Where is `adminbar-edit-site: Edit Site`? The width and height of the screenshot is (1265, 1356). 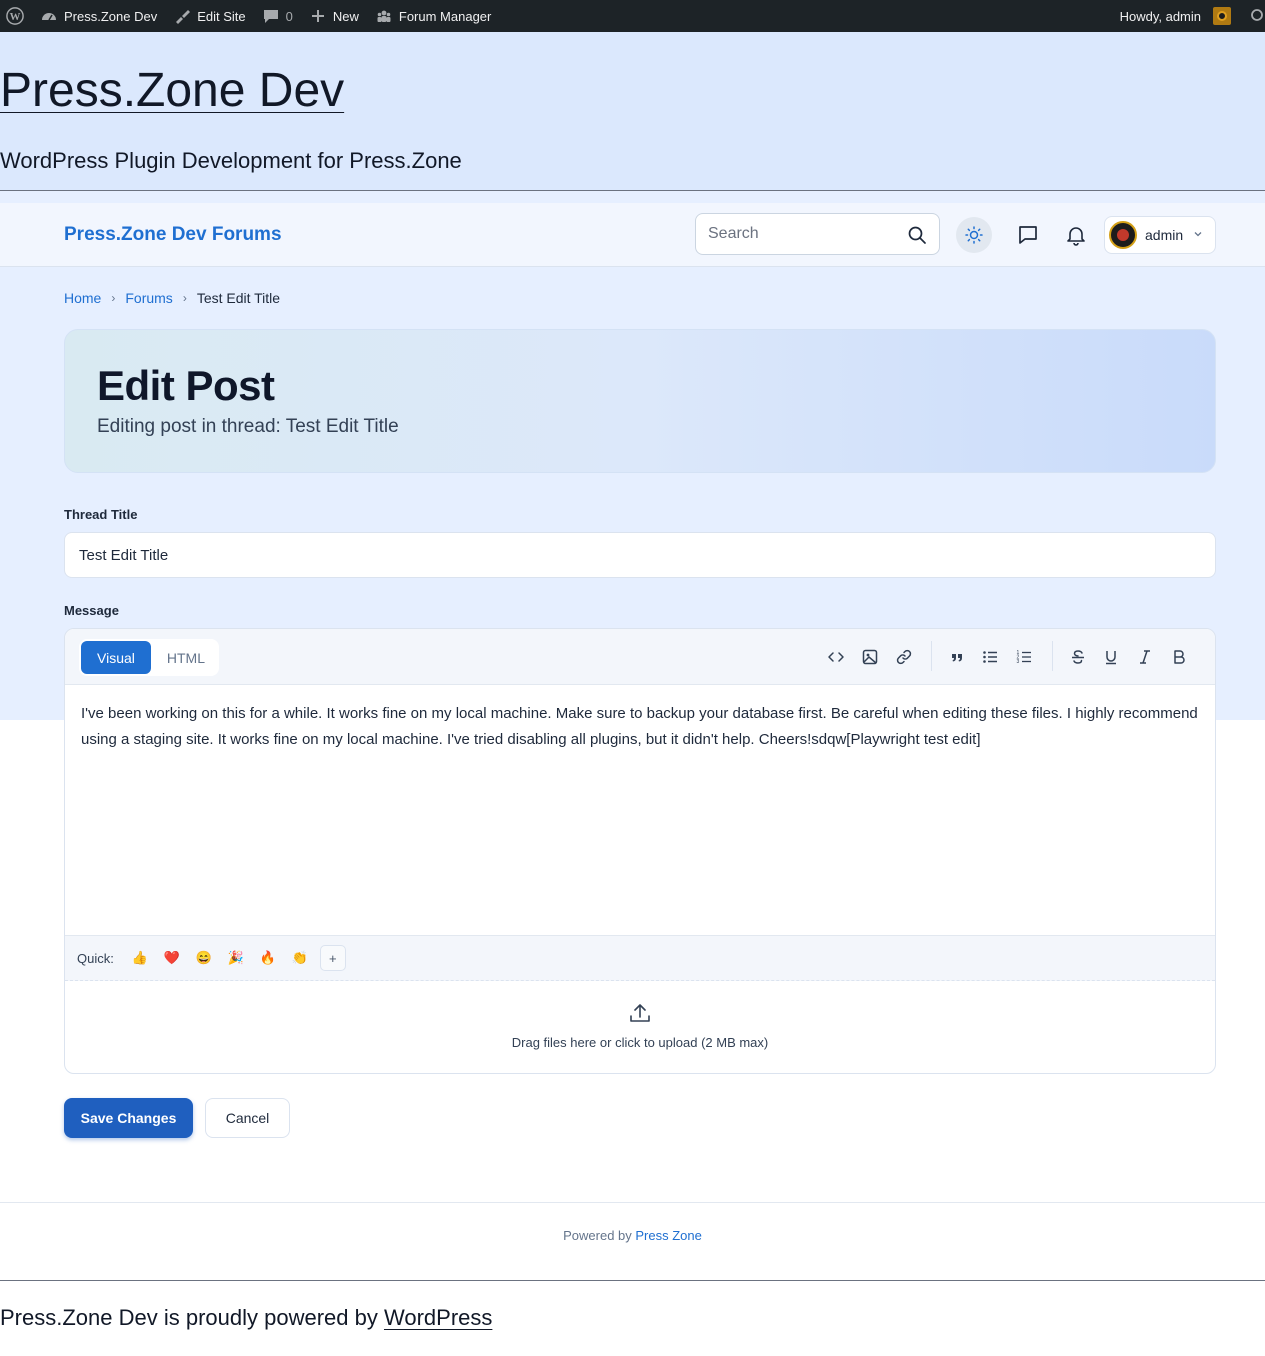 adminbar-edit-site: Edit Site is located at coordinates (209, 16).